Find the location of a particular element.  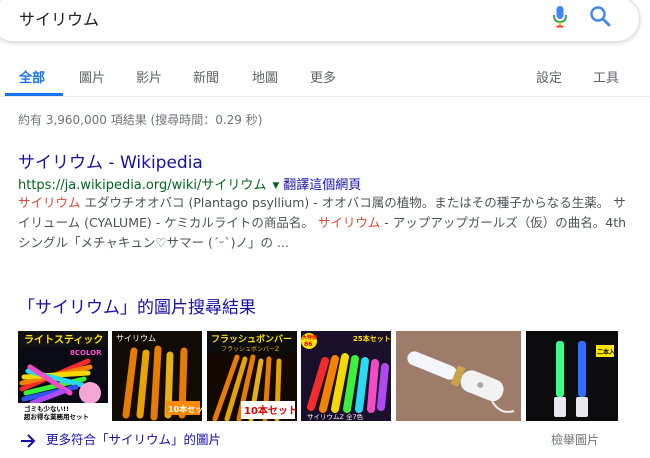

more-images-label: 更多符合「サイリウム」的圖片 is located at coordinates (134, 439).